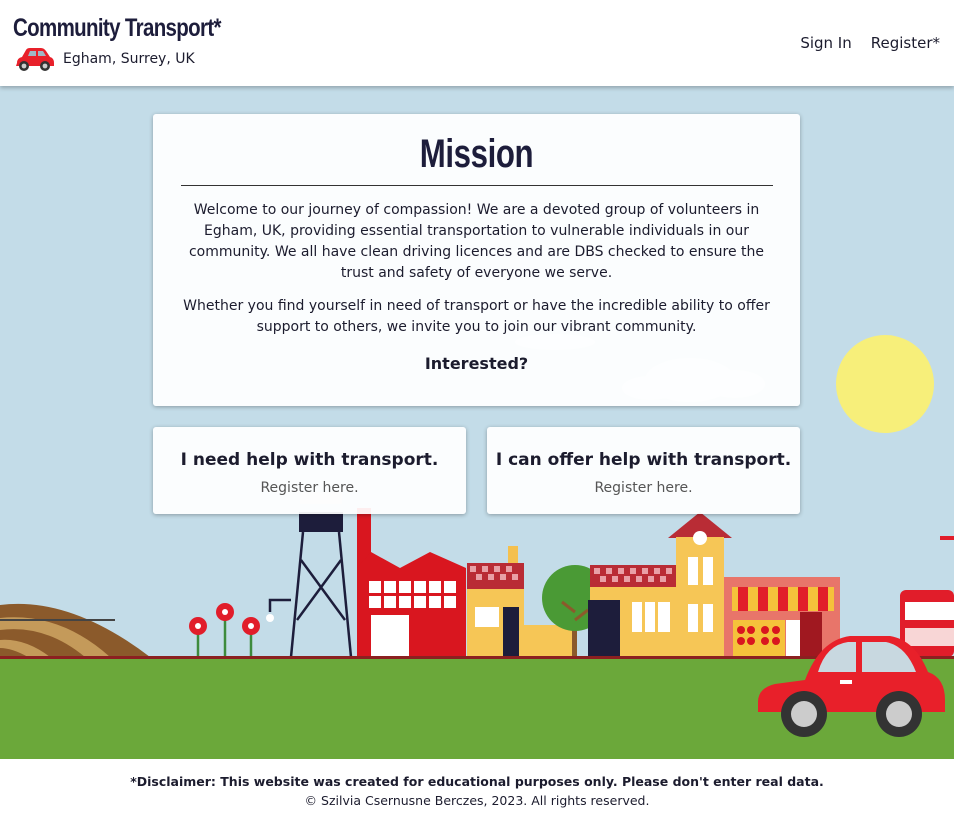  What do you see at coordinates (476, 185) in the screenshot?
I see `mission-divider` at bounding box center [476, 185].